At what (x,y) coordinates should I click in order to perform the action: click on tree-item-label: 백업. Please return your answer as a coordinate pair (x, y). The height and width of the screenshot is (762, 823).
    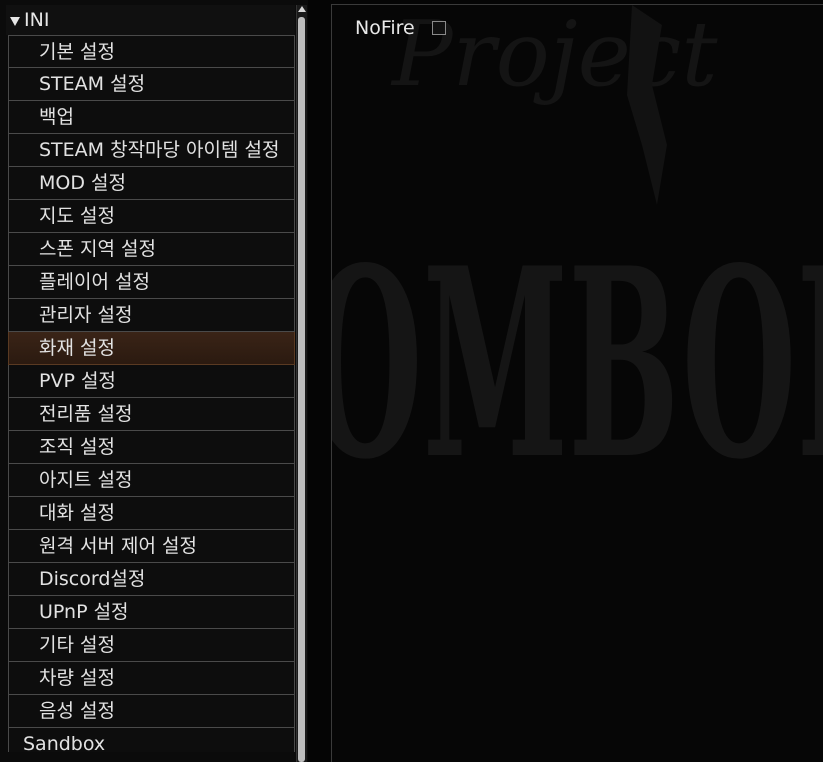
    Looking at the image, I should click on (56, 117).